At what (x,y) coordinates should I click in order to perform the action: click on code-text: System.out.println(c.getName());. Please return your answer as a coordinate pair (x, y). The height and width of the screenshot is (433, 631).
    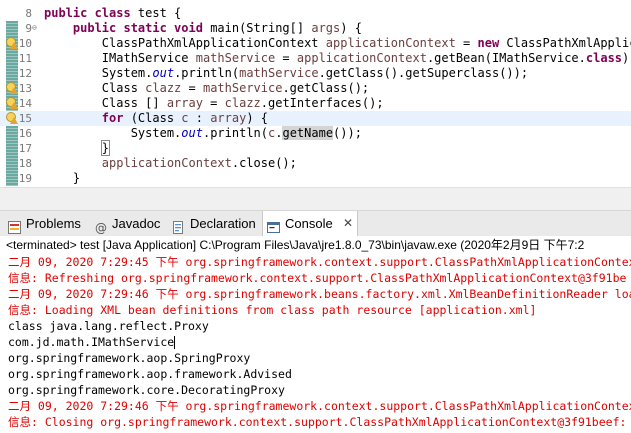
    Looking at the image, I should click on (203, 133).